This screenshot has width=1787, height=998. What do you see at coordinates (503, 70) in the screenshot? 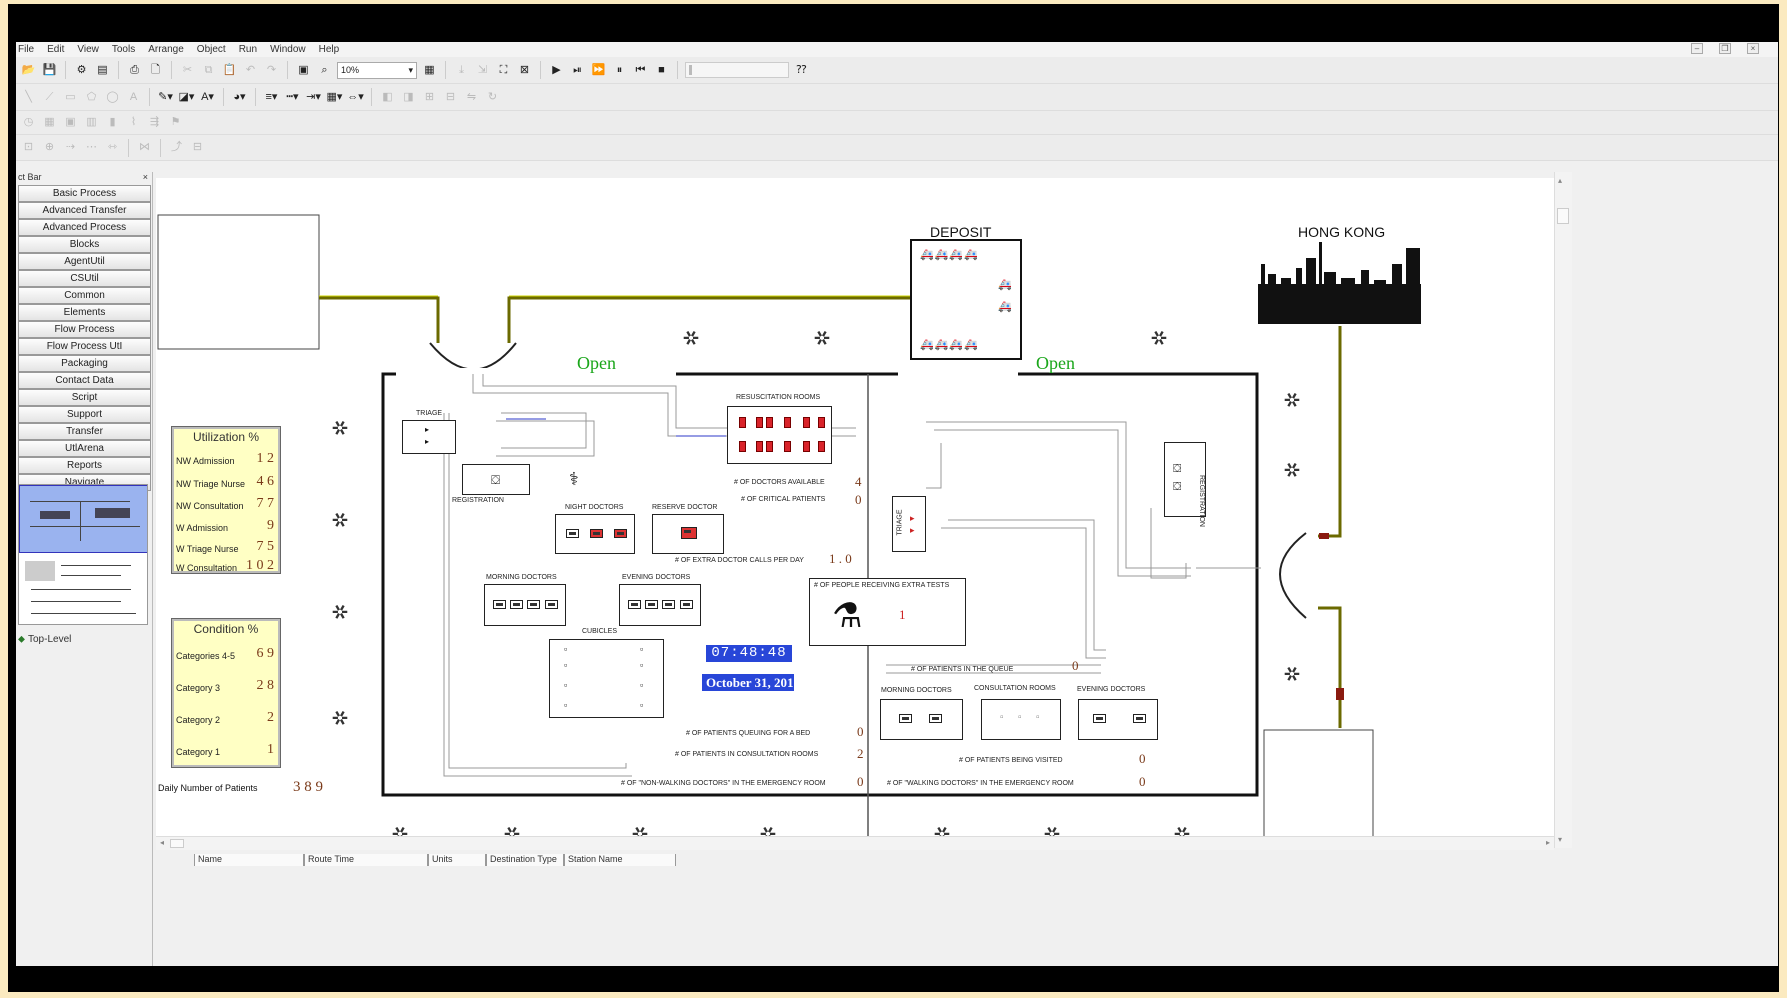
I see `animate-icon: ⛶` at bounding box center [503, 70].